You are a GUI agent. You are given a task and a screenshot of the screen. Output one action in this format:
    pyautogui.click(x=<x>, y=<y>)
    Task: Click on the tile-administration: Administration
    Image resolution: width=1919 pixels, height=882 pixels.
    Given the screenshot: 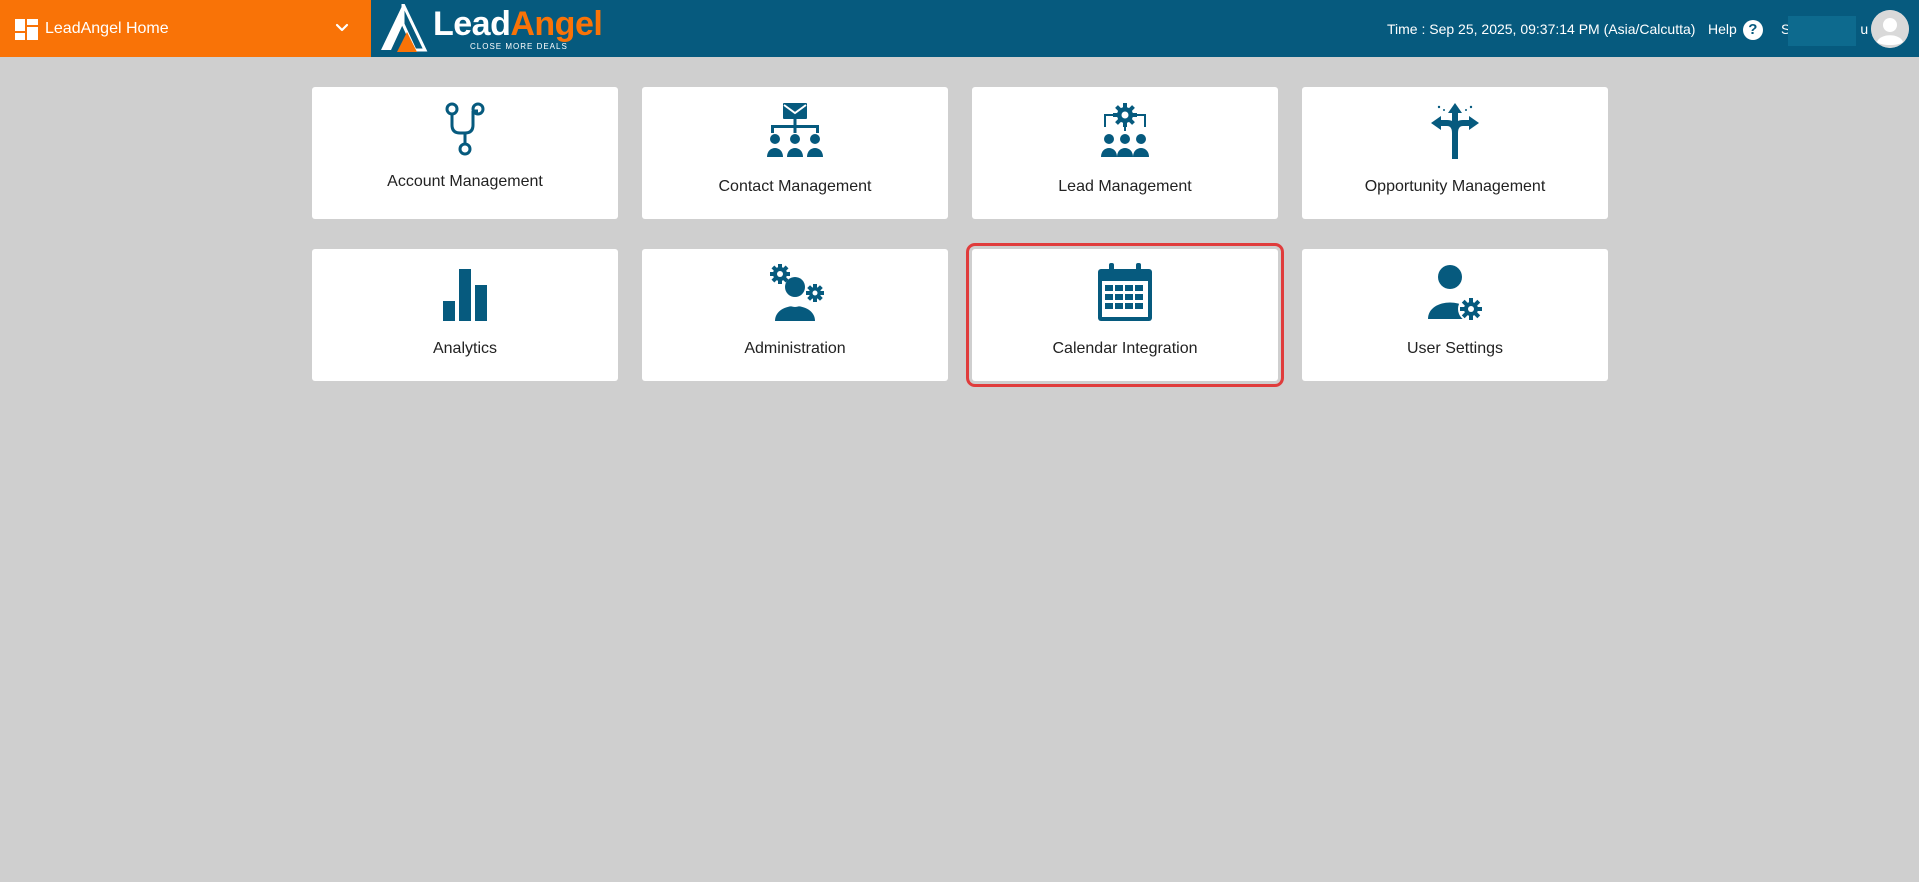 What is the action you would take?
    pyautogui.click(x=795, y=315)
    